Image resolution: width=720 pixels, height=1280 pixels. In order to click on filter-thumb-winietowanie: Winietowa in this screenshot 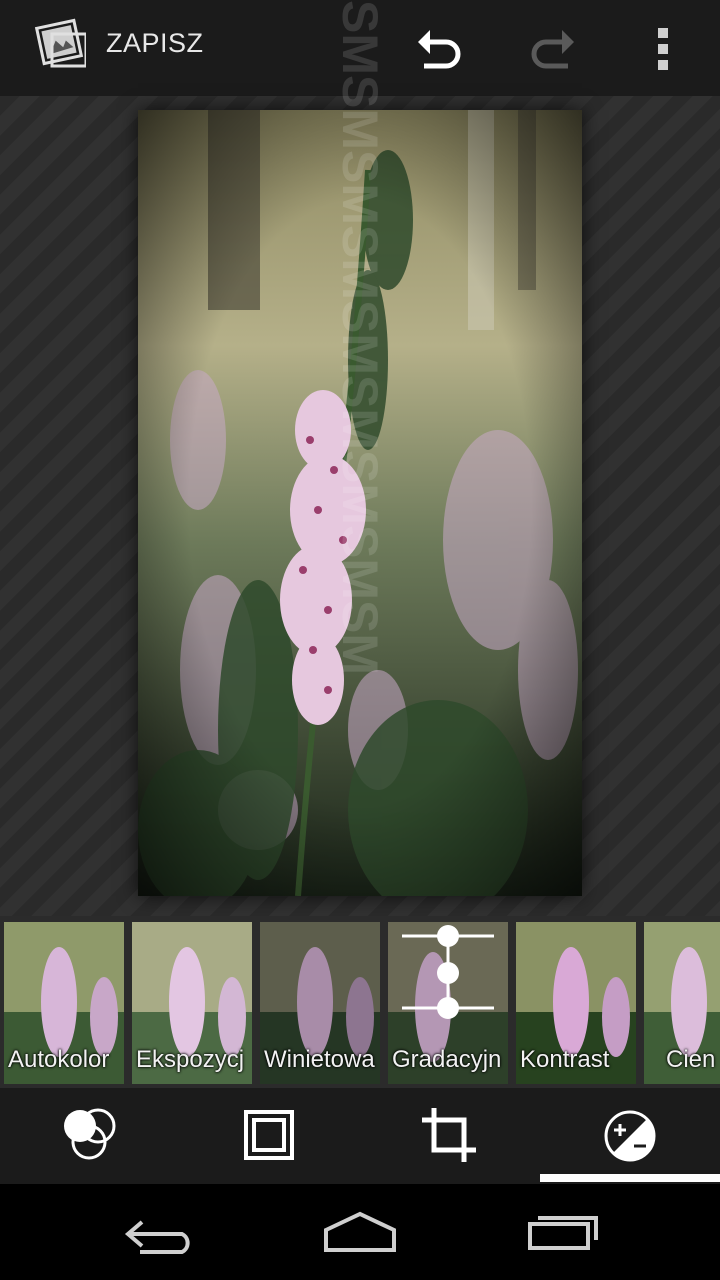, I will do `click(320, 1003)`.